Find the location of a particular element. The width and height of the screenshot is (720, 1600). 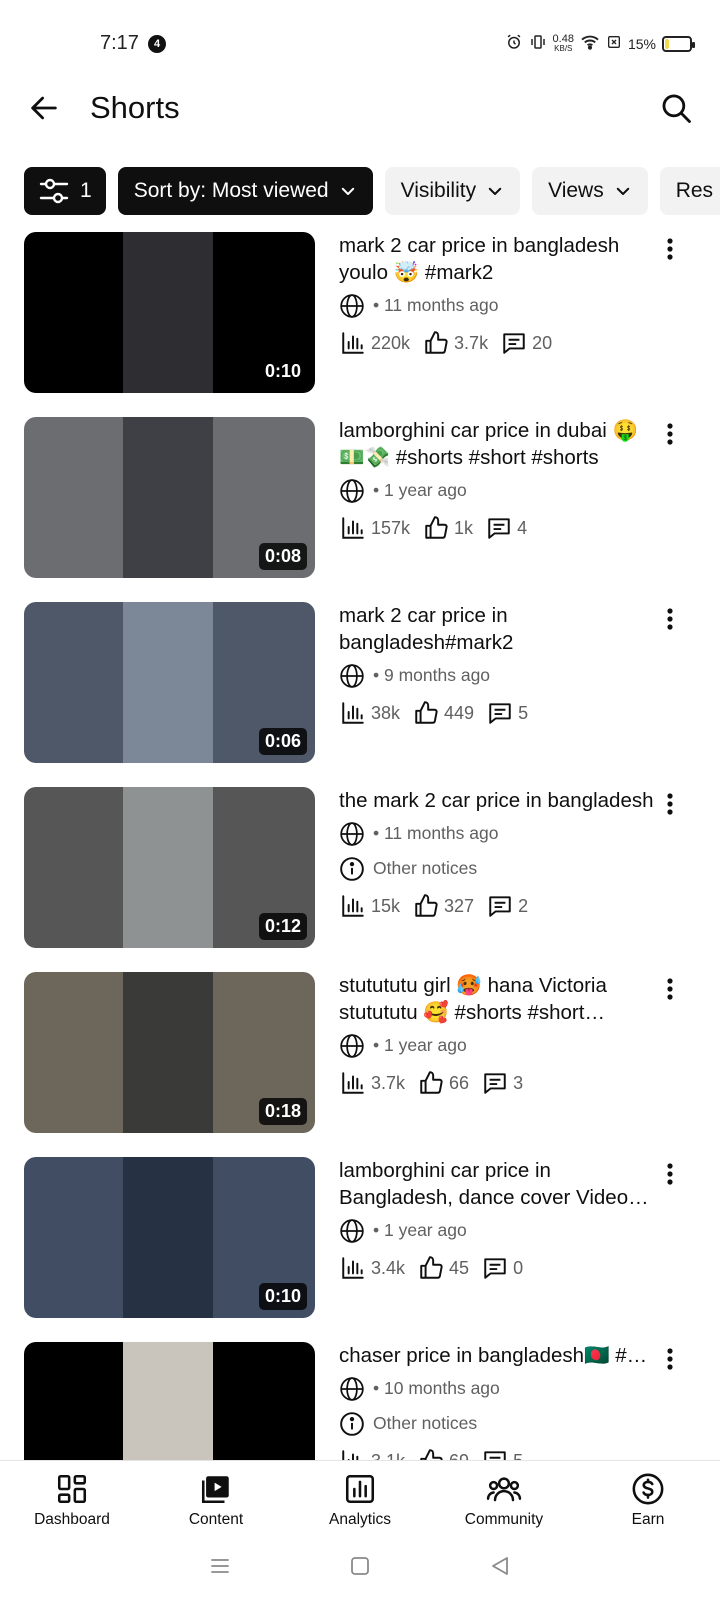

restrictions-label: Res is located at coordinates (694, 190).